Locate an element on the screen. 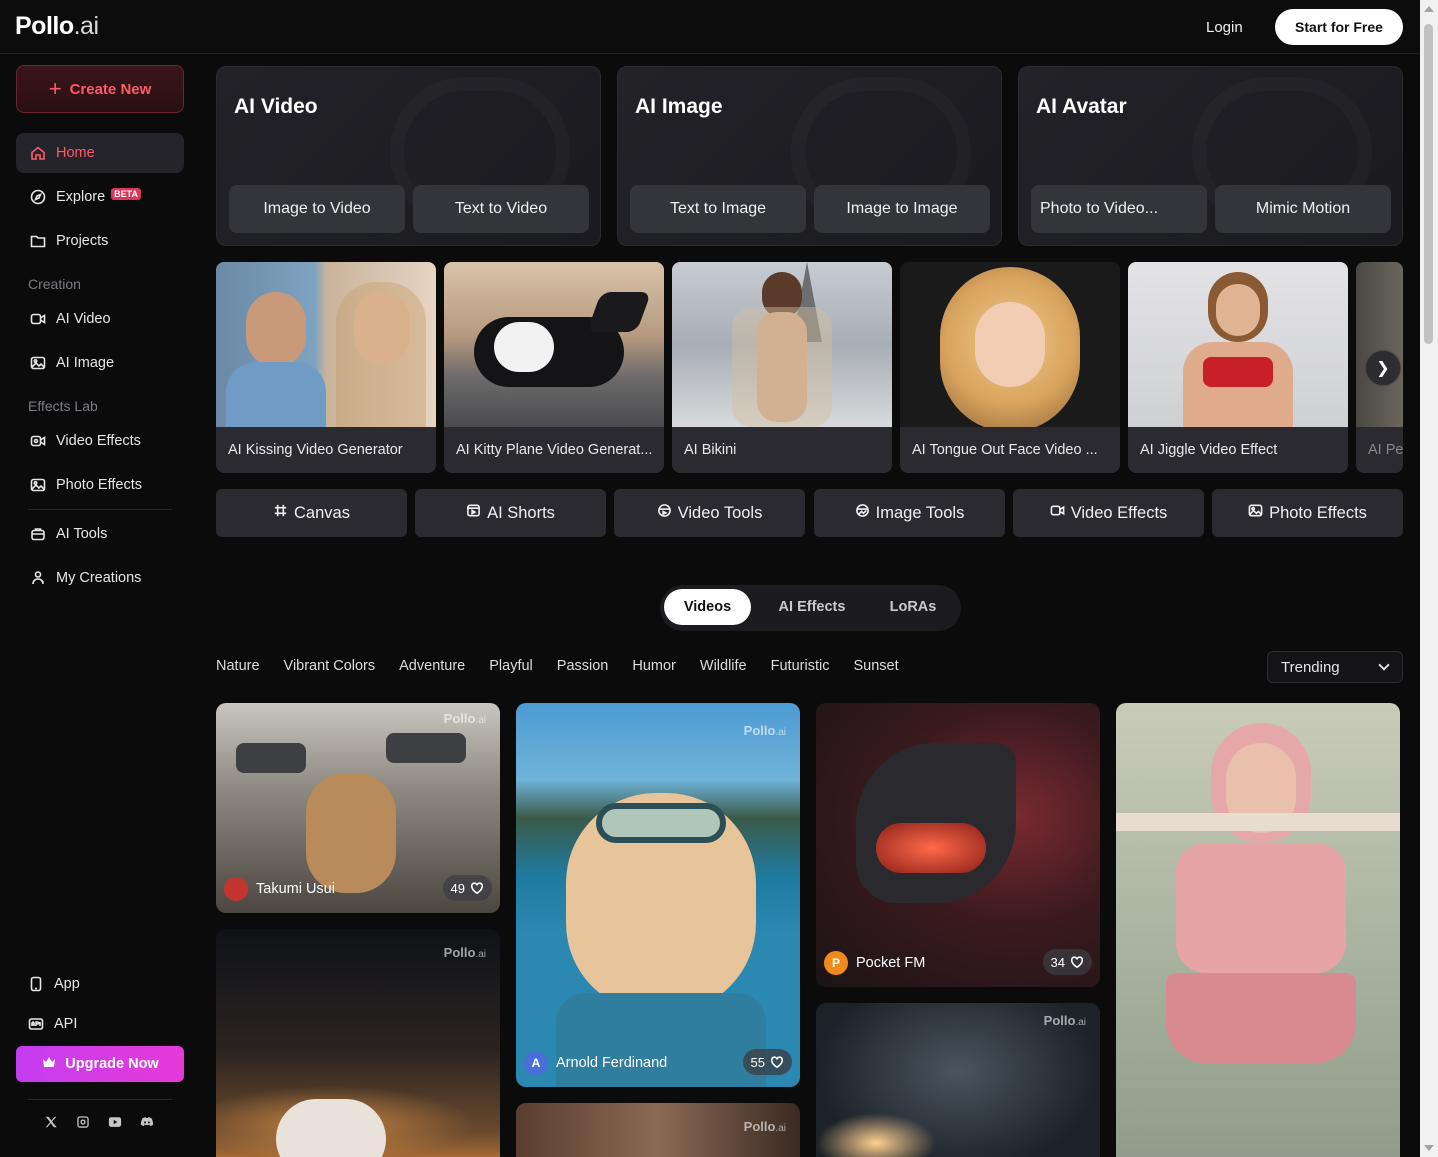  text-to-image-button: Text to Image is located at coordinates (718, 209).